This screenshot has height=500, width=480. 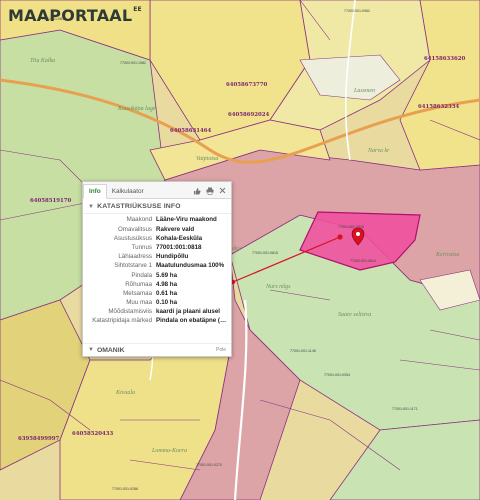 What do you see at coordinates (138, 293) in the screenshot?
I see `info-key: Metsamaa` at bounding box center [138, 293].